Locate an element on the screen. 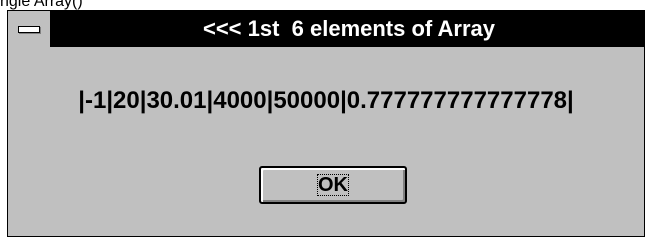  caption-above-text: ngle Array() is located at coordinates (41, 5).